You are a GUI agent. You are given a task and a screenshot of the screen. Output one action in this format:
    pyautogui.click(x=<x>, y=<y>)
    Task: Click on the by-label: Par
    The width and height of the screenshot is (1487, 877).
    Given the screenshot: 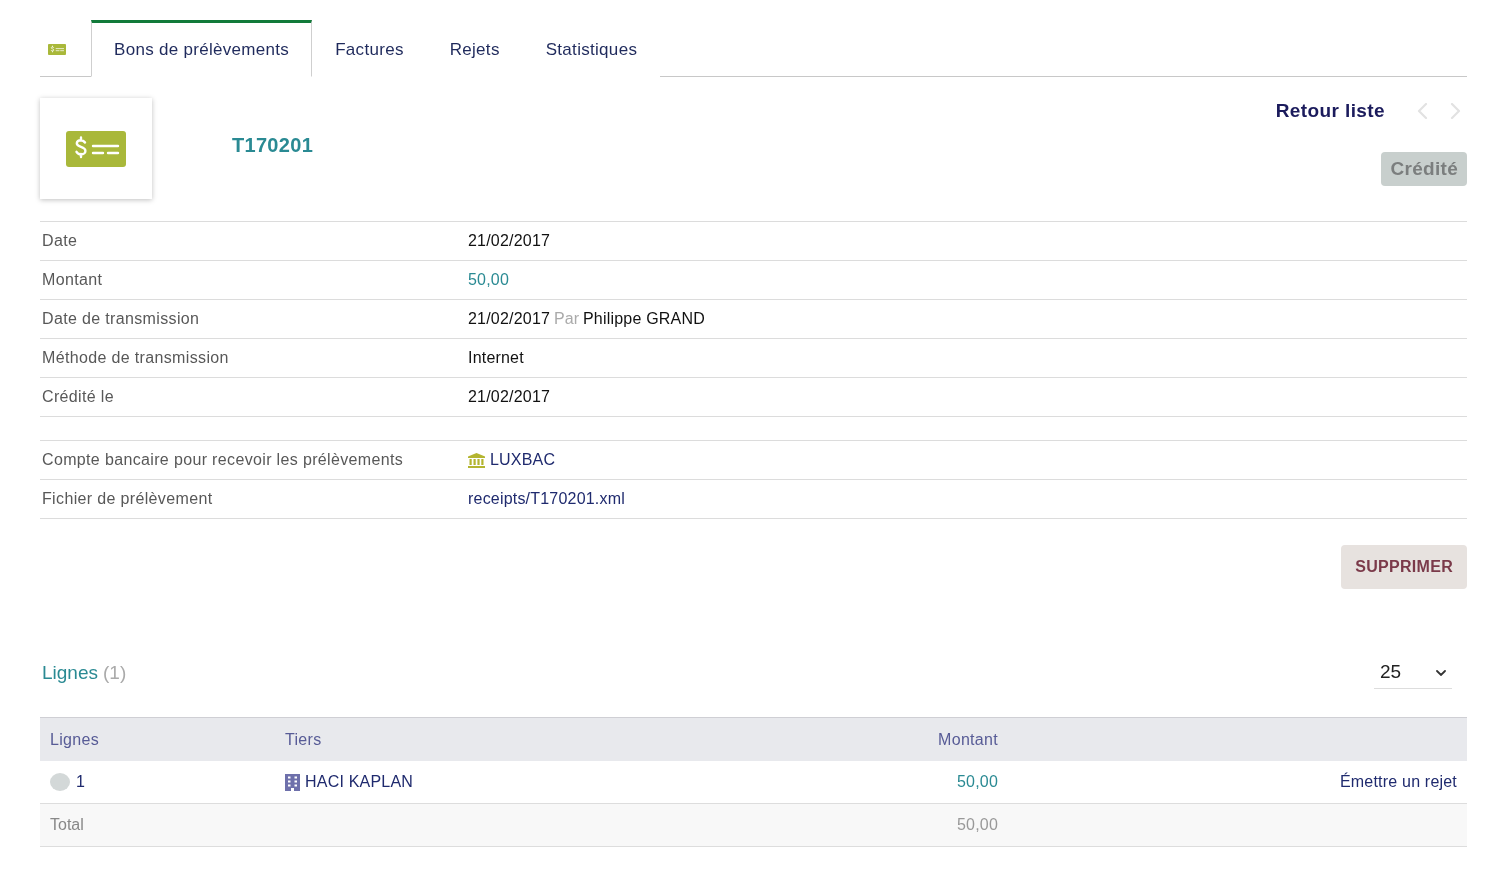 What is the action you would take?
    pyautogui.click(x=566, y=319)
    